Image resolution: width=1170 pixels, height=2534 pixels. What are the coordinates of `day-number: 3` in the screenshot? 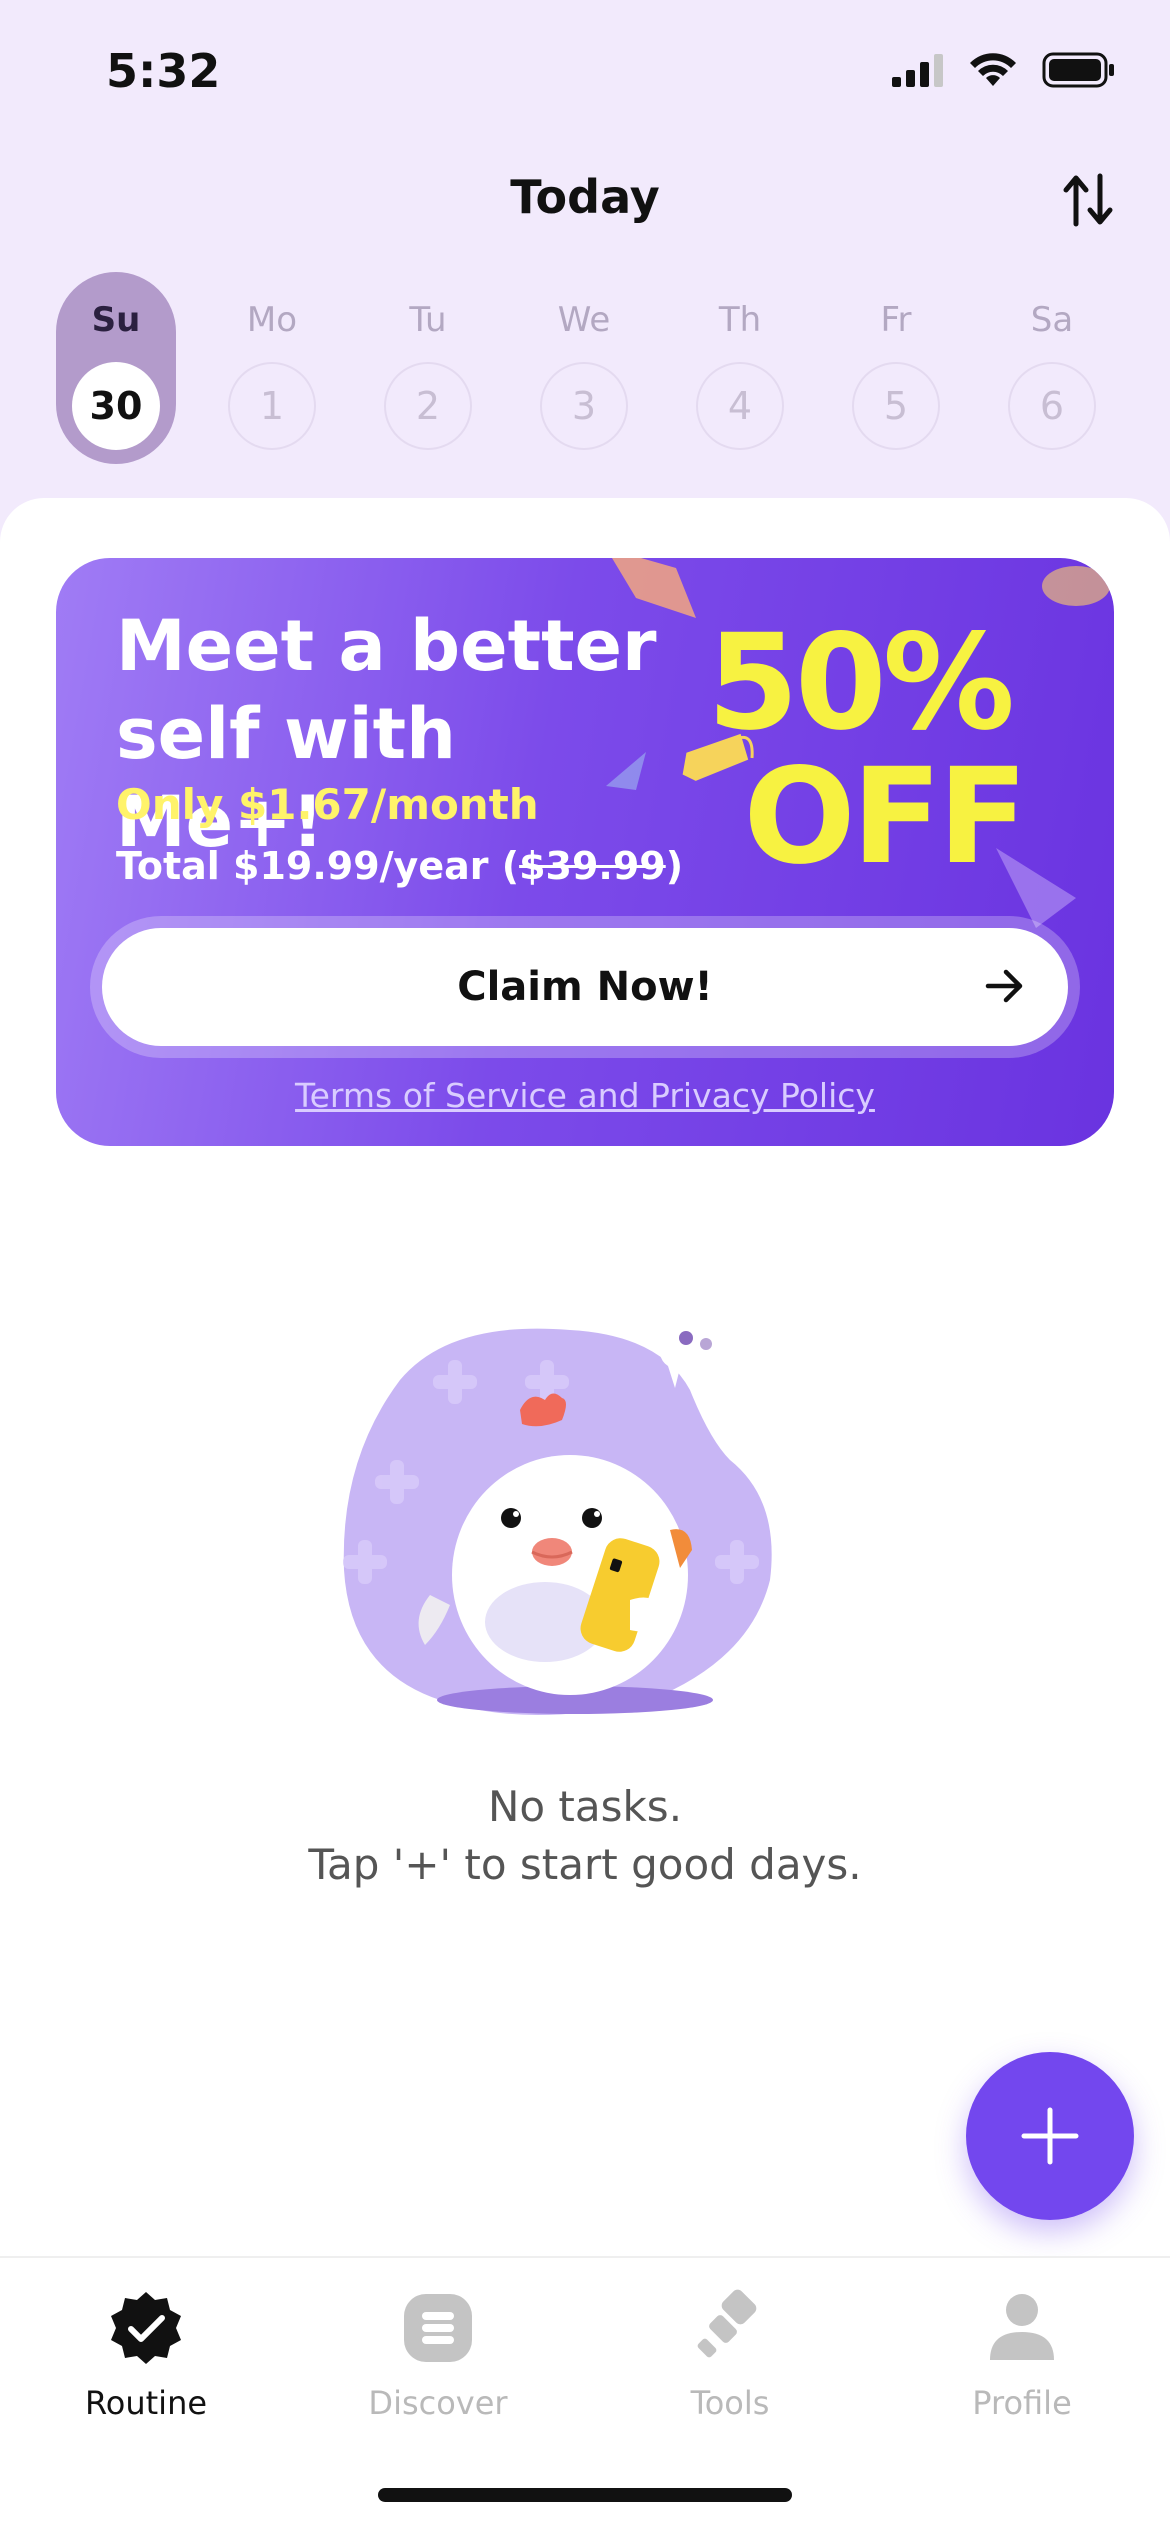 It's located at (584, 406).